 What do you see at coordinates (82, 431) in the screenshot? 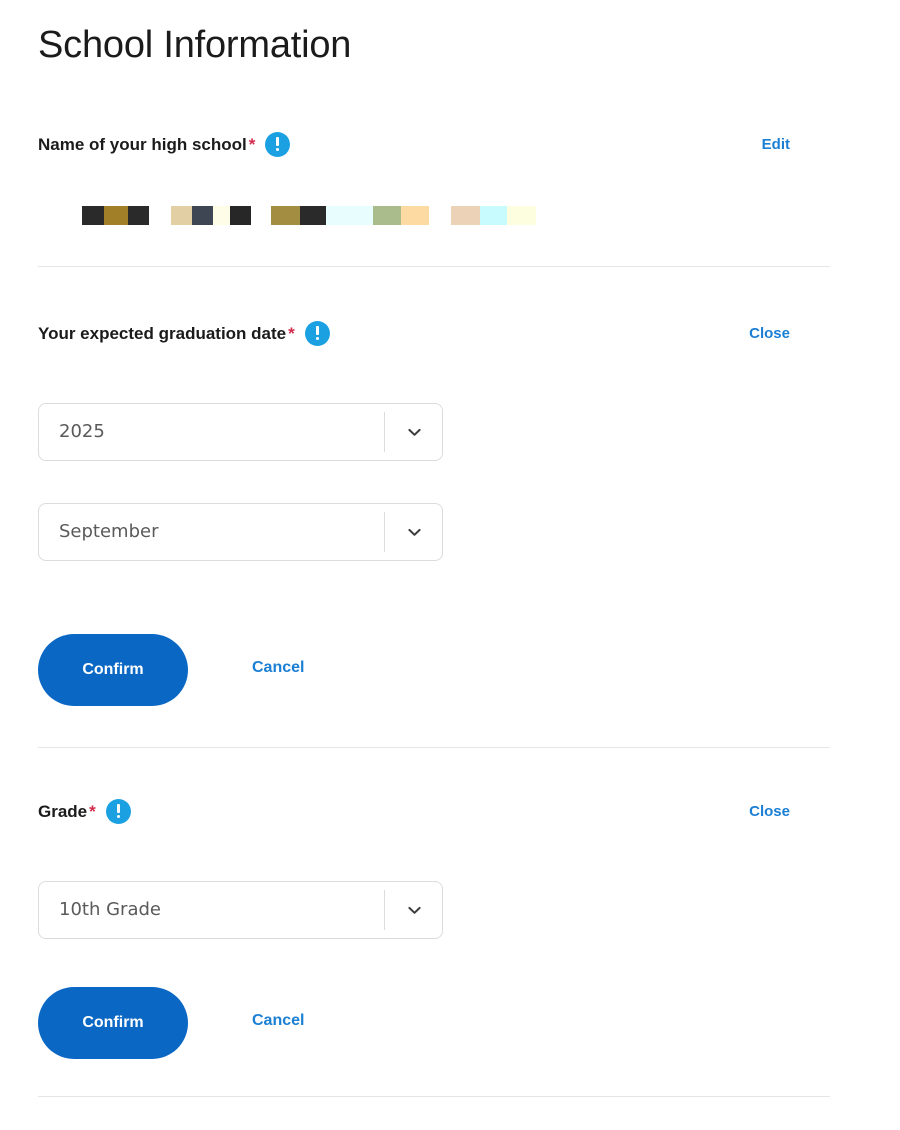
I see `graduation-year-value: 2025` at bounding box center [82, 431].